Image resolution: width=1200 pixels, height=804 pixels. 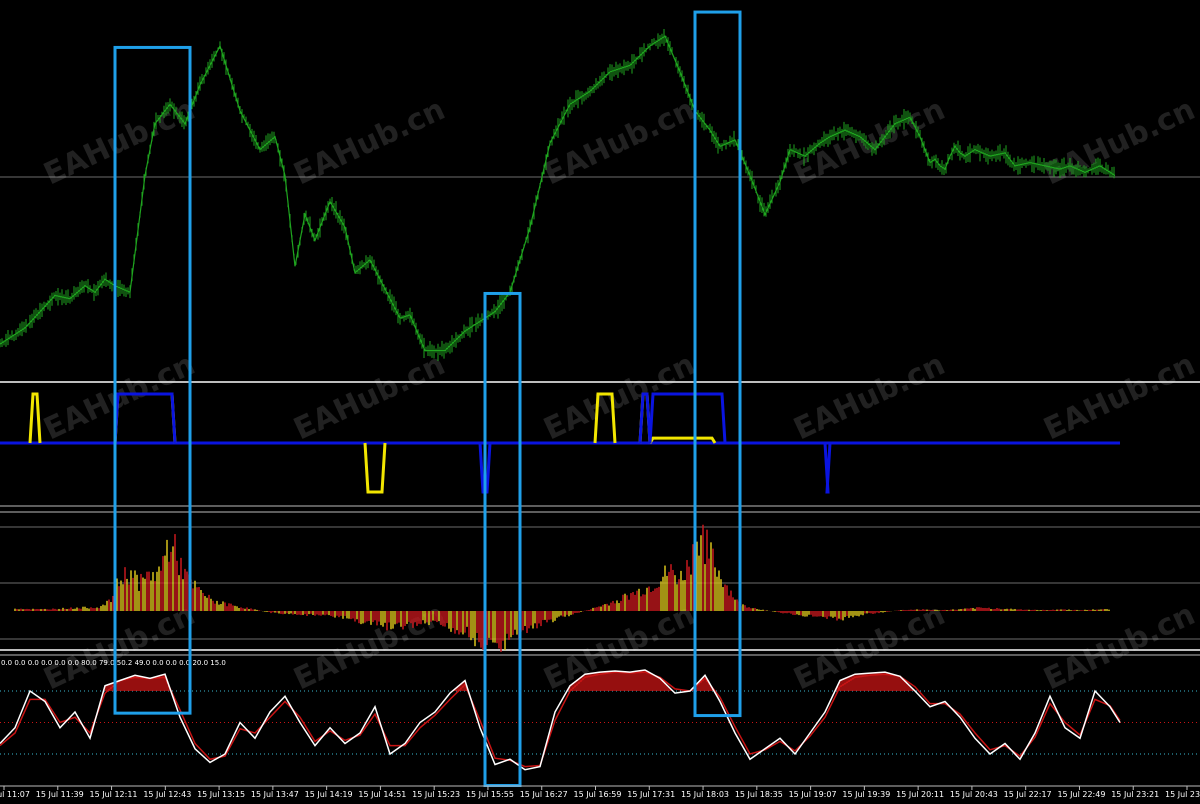 I want to click on x-tick-label: 15 Jul 17:31, so click(x=651, y=794).